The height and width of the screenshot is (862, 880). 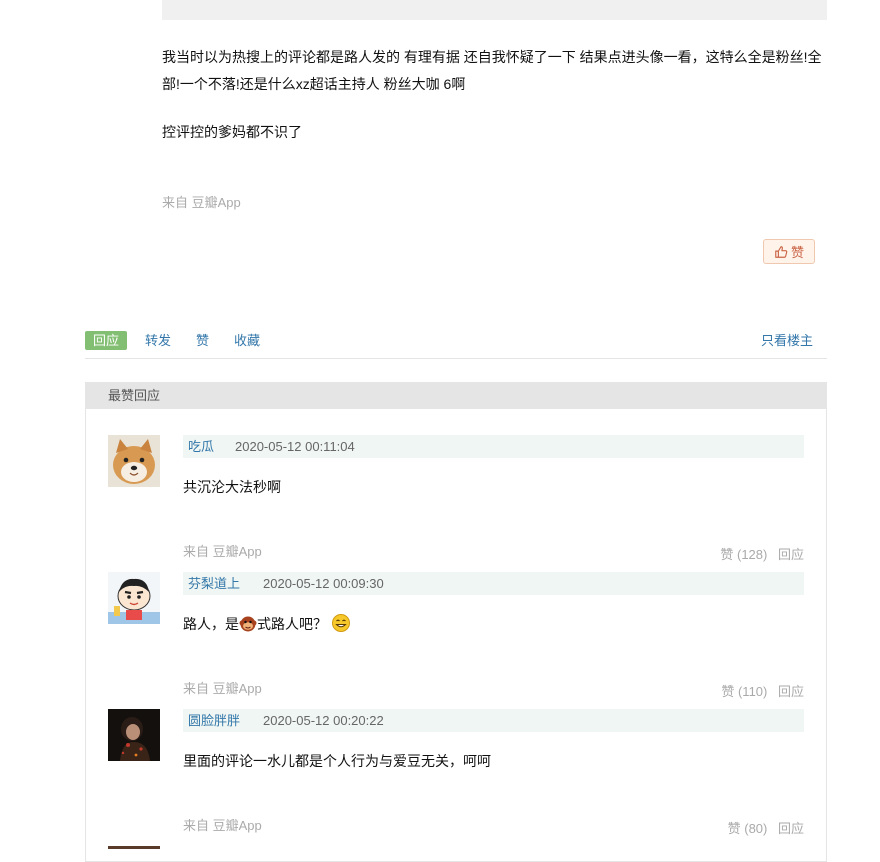 What do you see at coordinates (323, 720) in the screenshot?
I see `comment-time: 2020-05-12 00:20:22` at bounding box center [323, 720].